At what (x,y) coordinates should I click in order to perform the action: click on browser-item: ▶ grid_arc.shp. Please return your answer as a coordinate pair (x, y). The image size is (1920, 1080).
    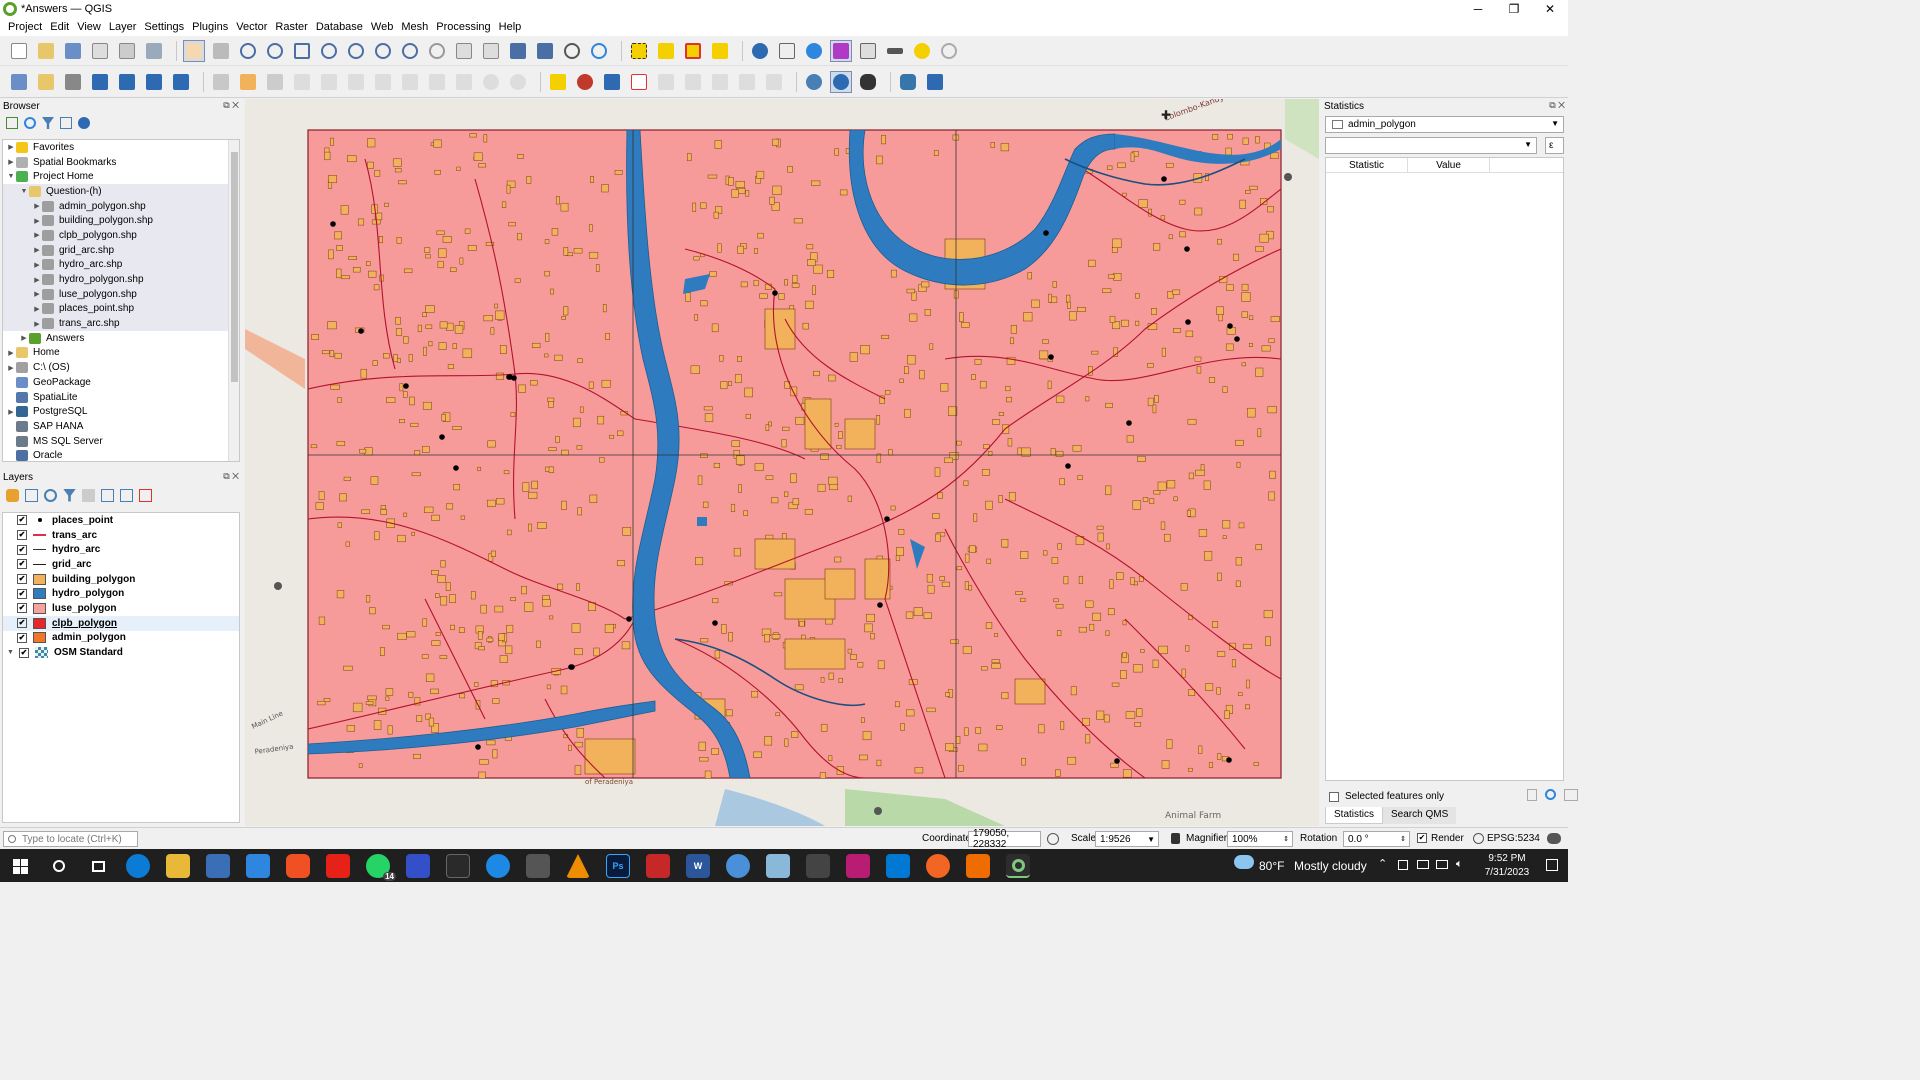
    Looking at the image, I should click on (121, 250).